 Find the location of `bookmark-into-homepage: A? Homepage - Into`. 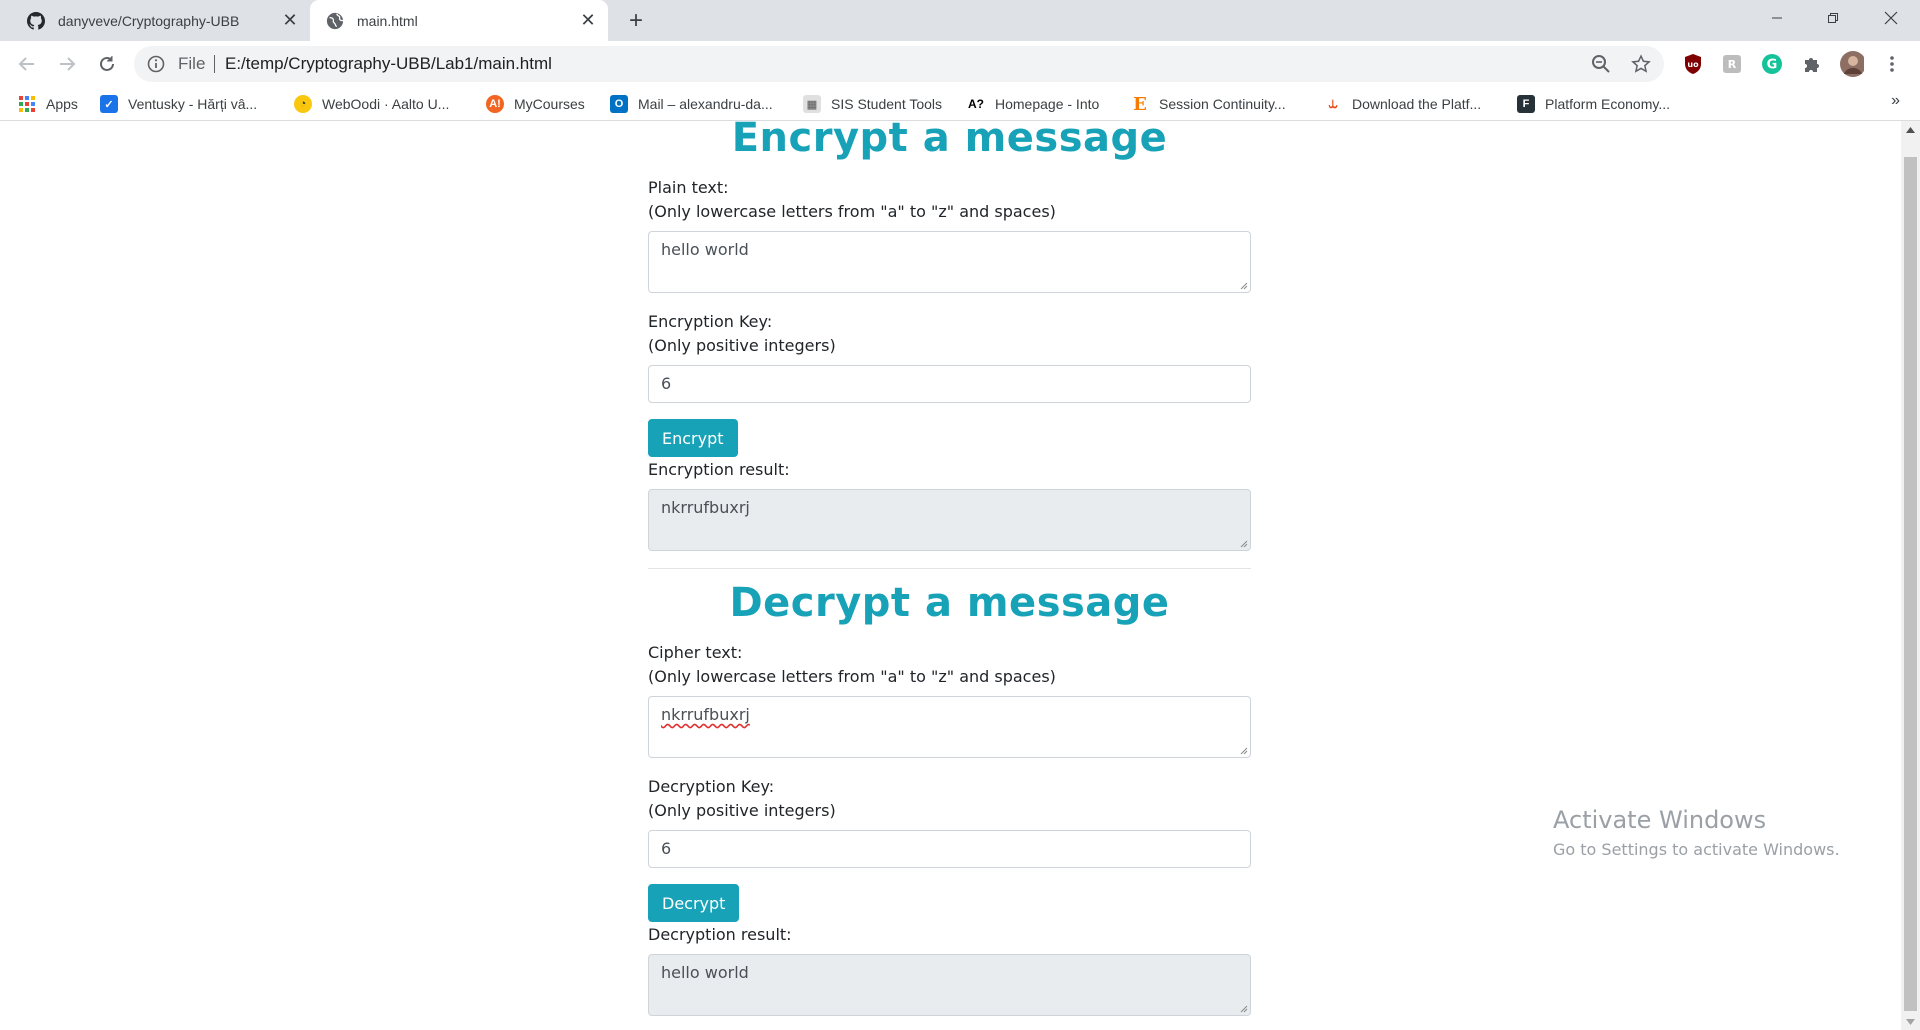

bookmark-into-homepage: A? Homepage - Into is located at coordinates (1033, 104).